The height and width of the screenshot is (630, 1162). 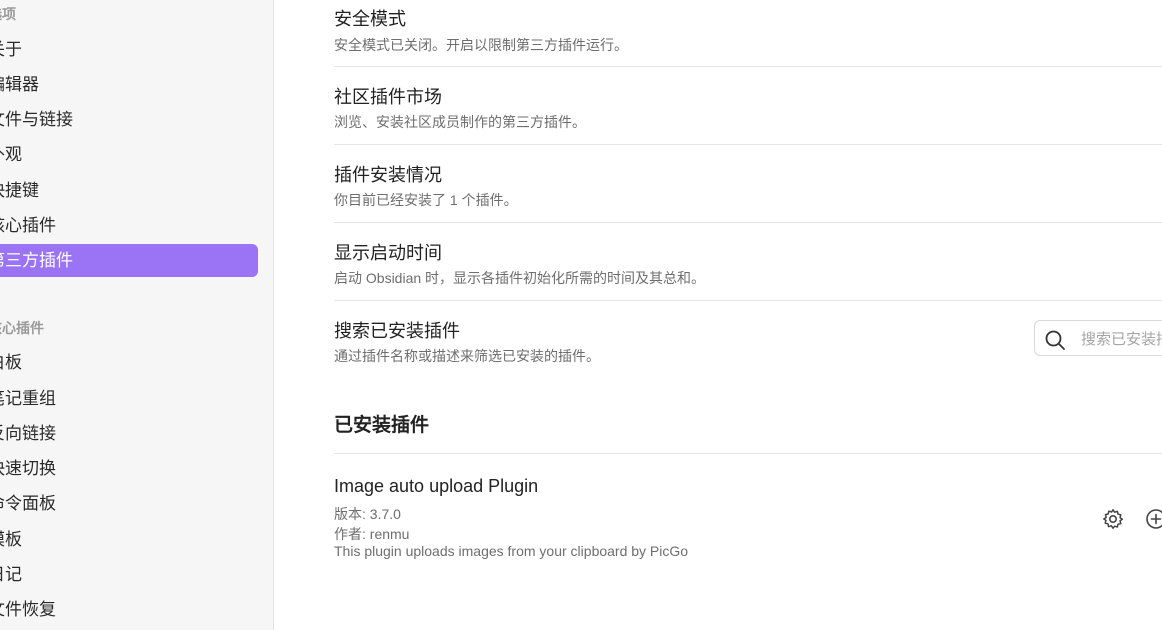 What do you see at coordinates (748, 184) in the screenshot?
I see `setting-installed-count: 插件安装情况 你目前已经安装了 1 个插件。` at bounding box center [748, 184].